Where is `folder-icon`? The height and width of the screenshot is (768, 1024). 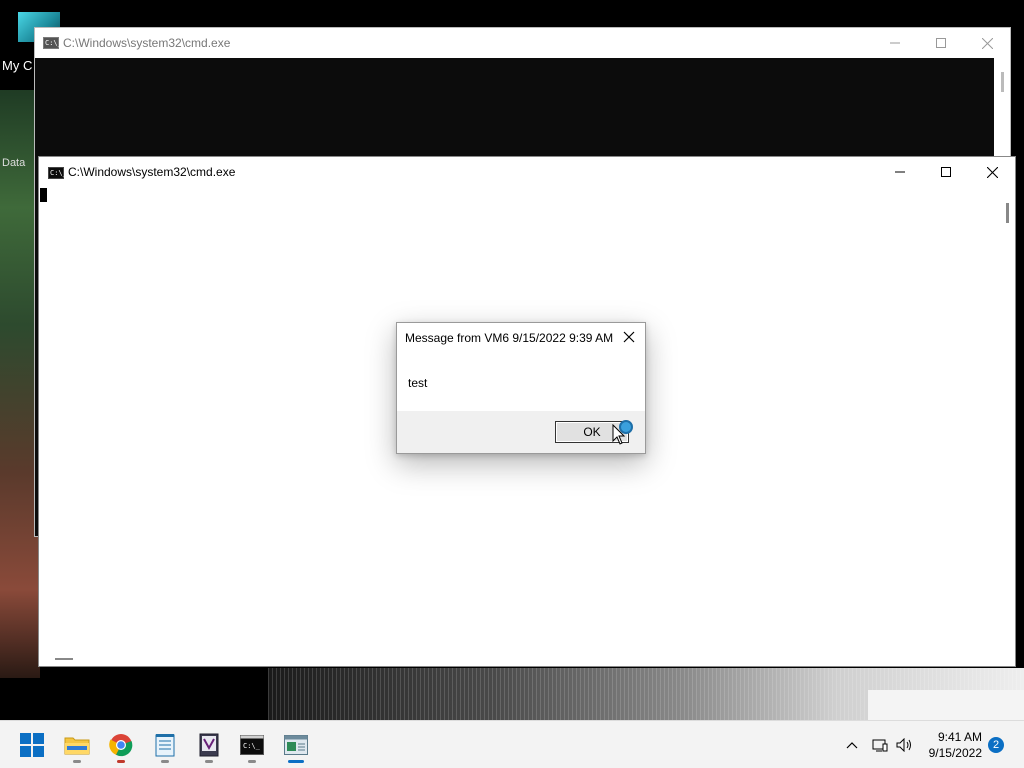 folder-icon is located at coordinates (77, 746).